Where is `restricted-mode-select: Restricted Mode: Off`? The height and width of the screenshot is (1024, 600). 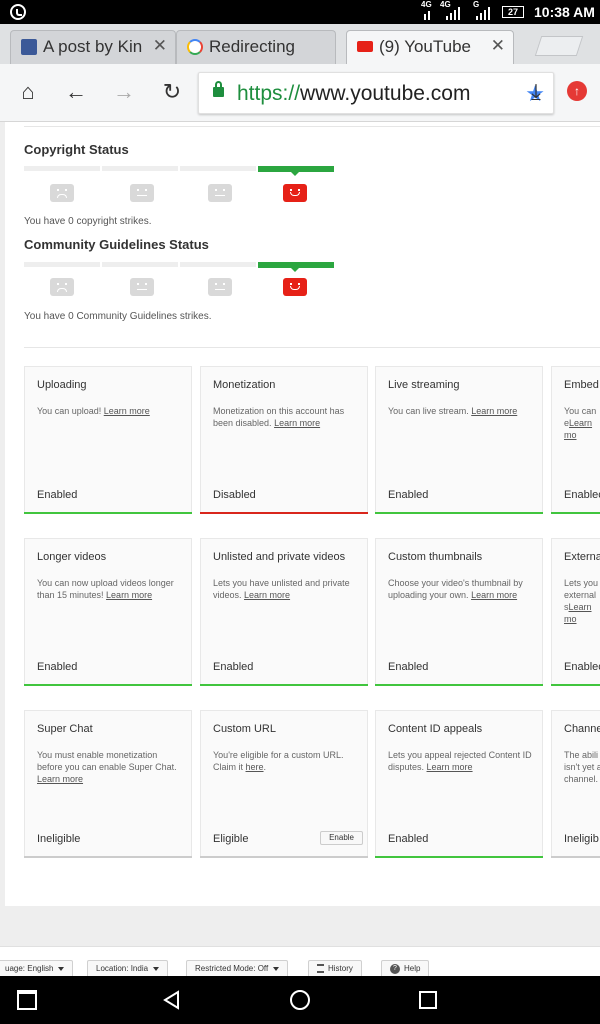 restricted-mode-select: Restricted Mode: Off is located at coordinates (237, 968).